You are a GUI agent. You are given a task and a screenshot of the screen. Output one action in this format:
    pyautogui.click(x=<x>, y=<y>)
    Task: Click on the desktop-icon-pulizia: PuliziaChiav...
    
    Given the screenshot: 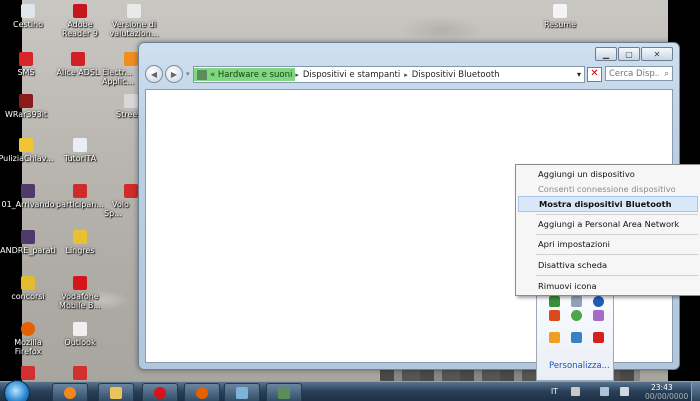 What is the action you would take?
    pyautogui.click(x=27, y=150)
    